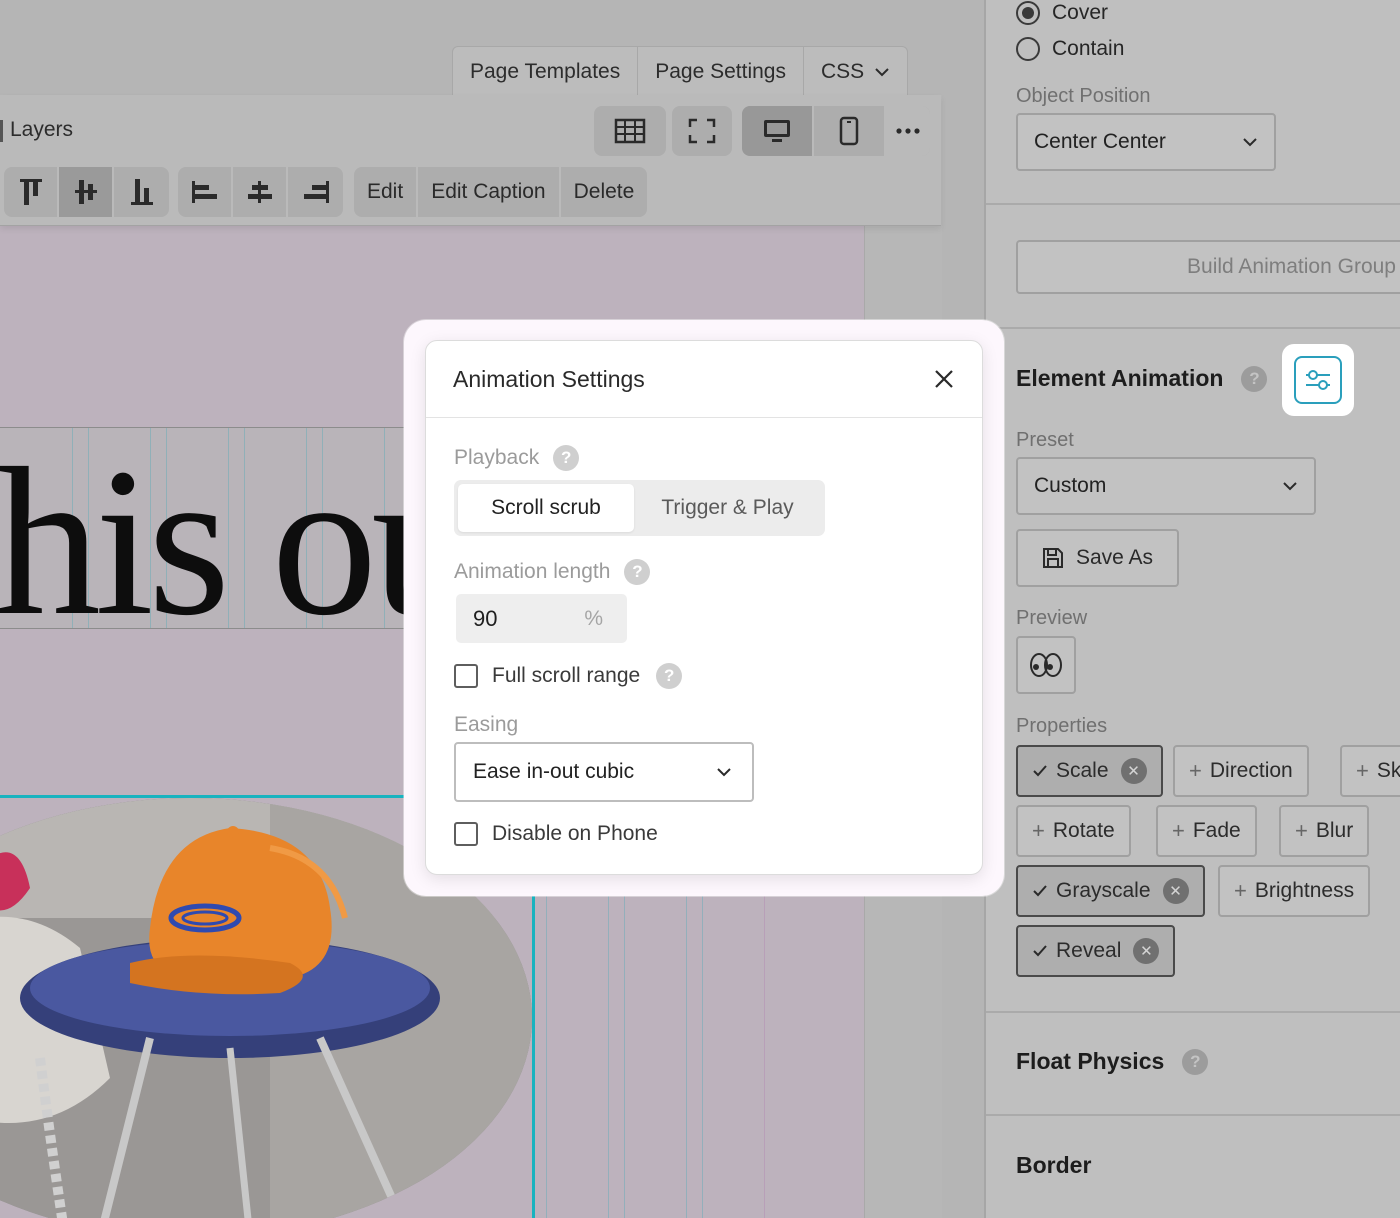 This screenshot has width=1400, height=1218. Describe the element at coordinates (1097, 558) in the screenshot. I see `save-as-button: Save As` at that location.